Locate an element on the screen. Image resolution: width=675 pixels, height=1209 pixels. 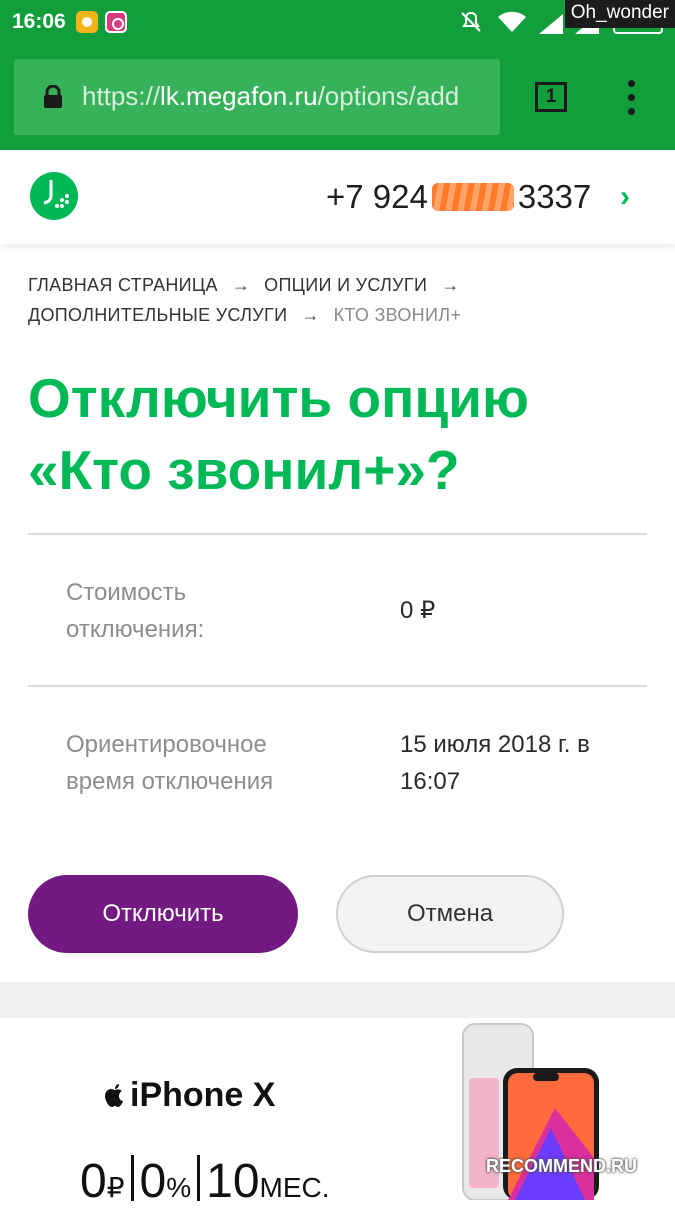
section-separator is located at coordinates (337, 1000).